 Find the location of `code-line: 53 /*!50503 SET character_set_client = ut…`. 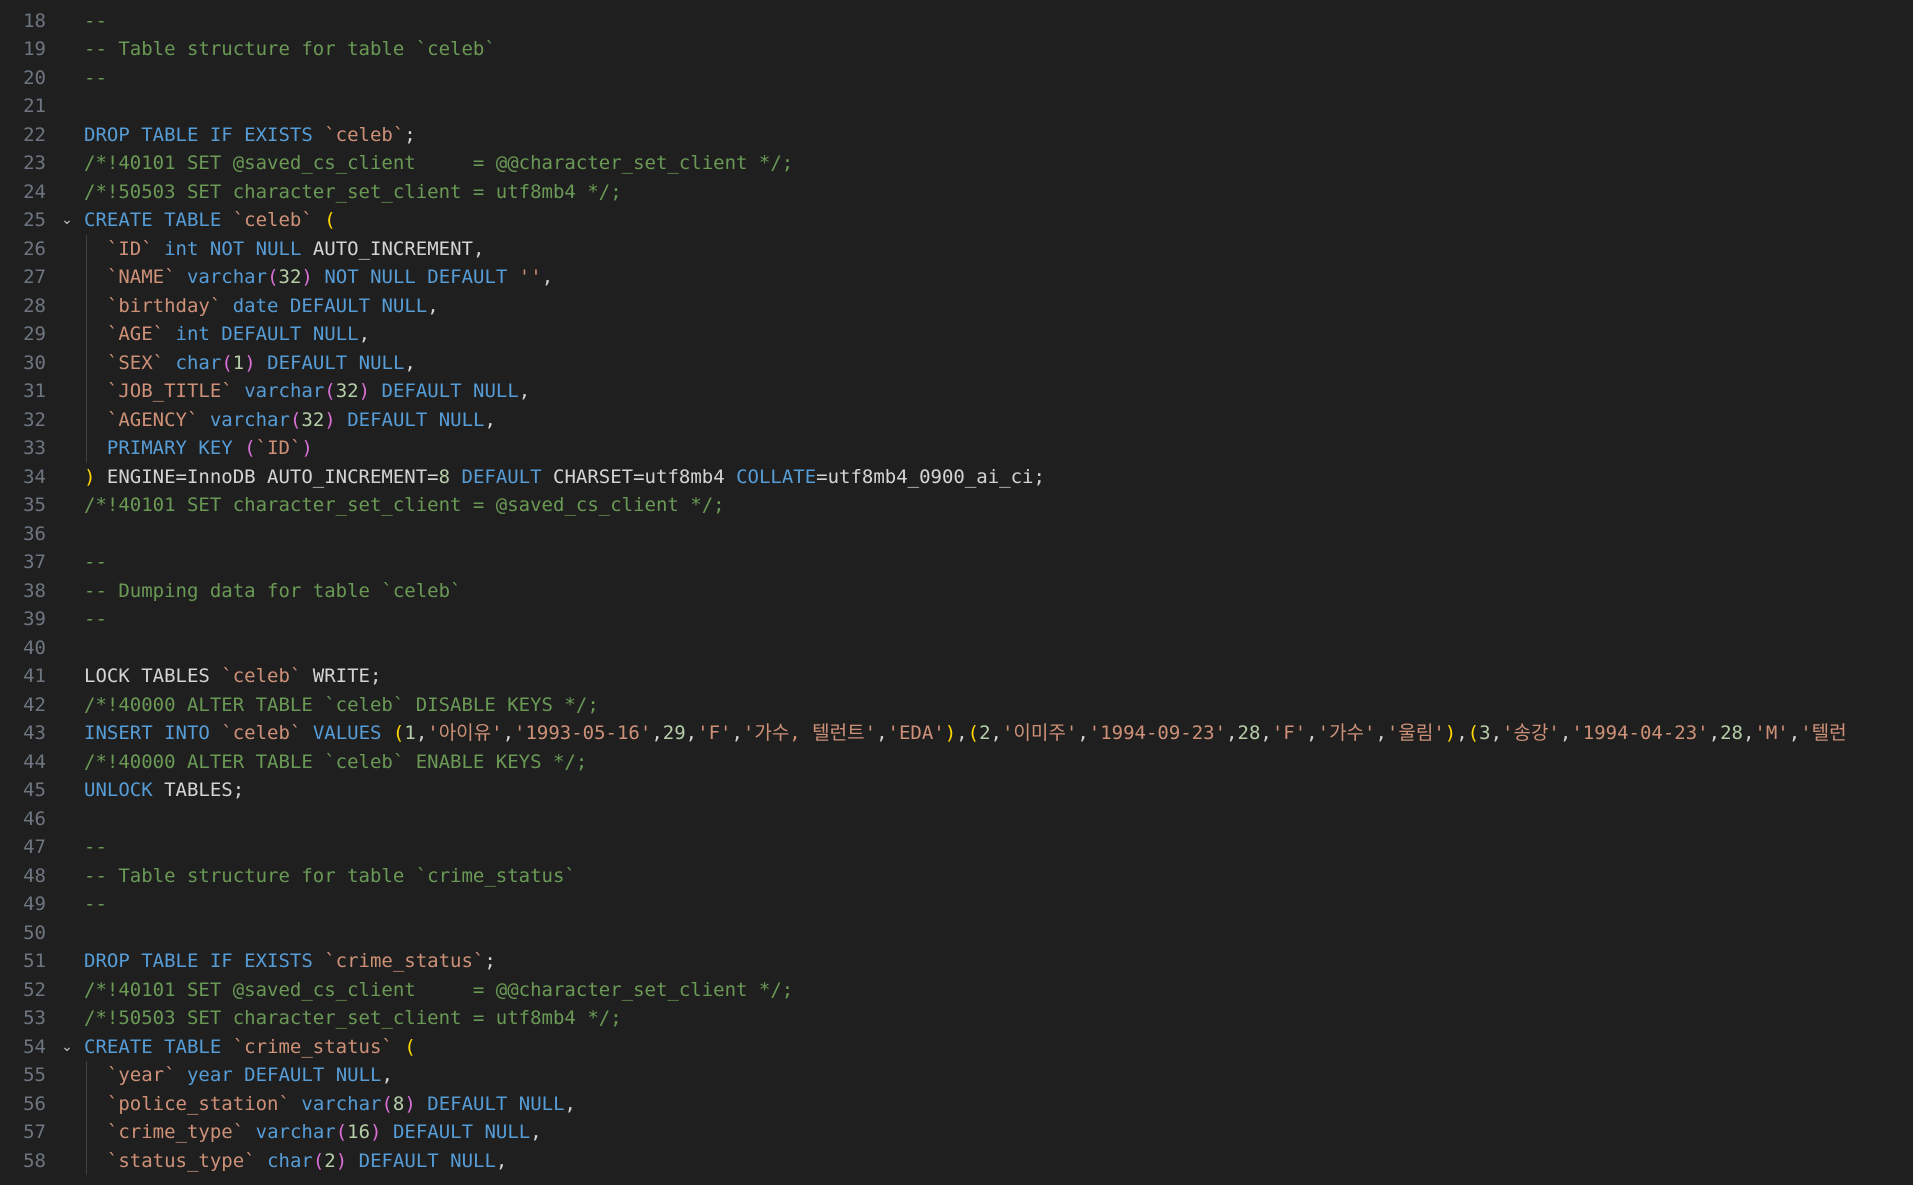

code-line: 53 /*!50503 SET character_set_client = ut… is located at coordinates (956, 1018).